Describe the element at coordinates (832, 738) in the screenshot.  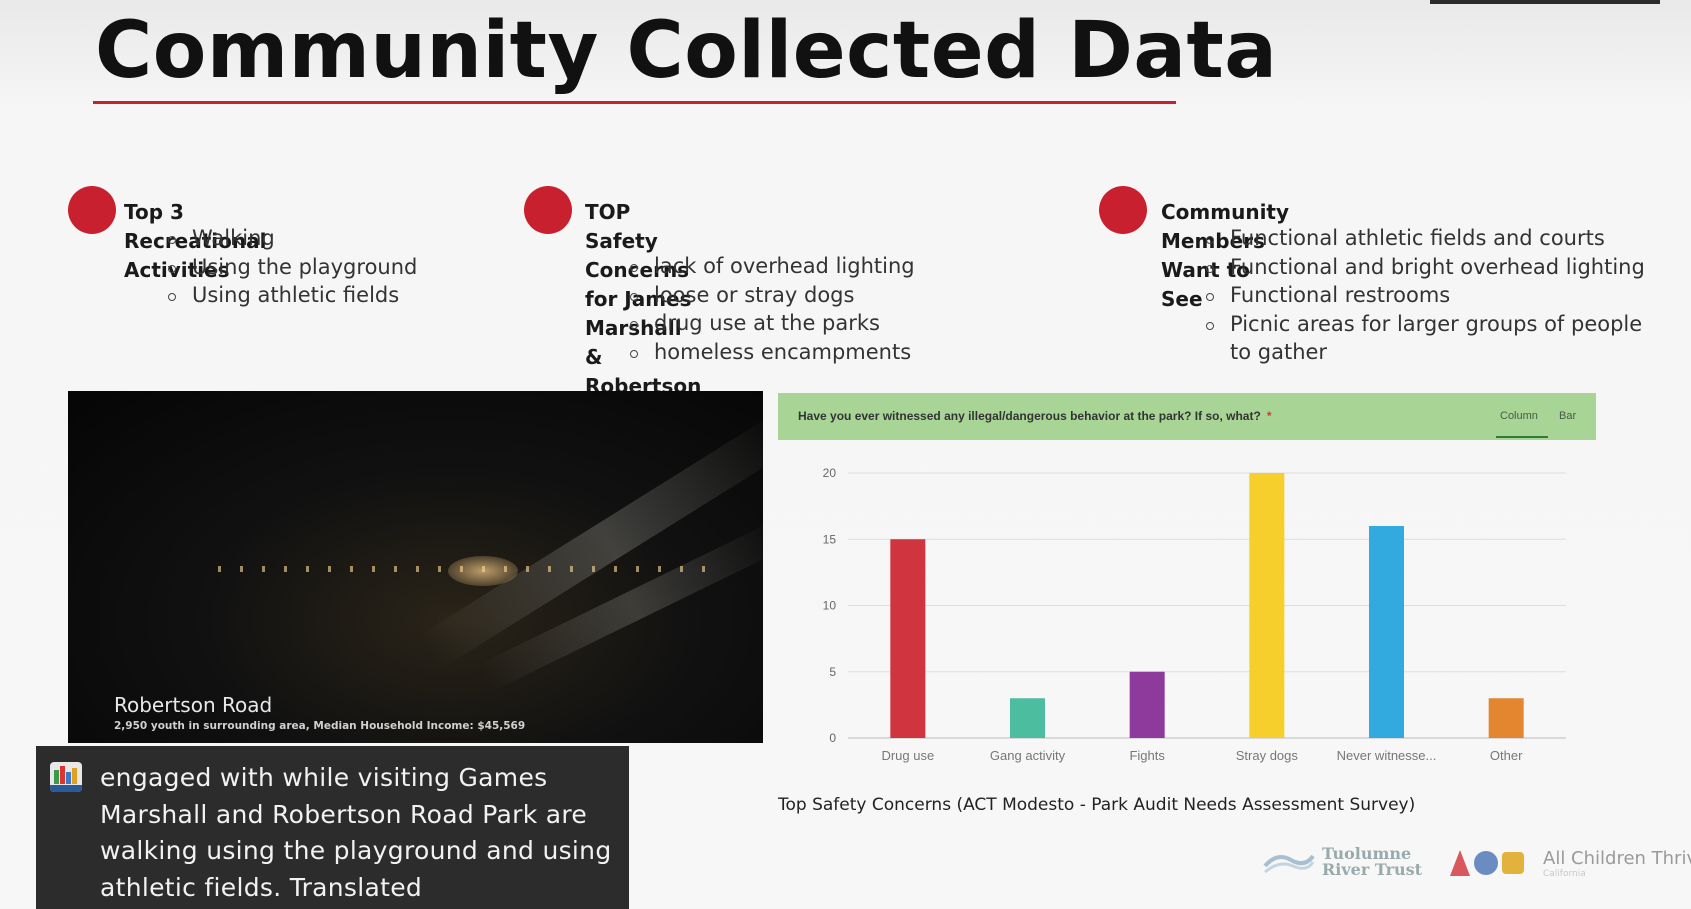
I see `y-tick-label: 0` at that location.